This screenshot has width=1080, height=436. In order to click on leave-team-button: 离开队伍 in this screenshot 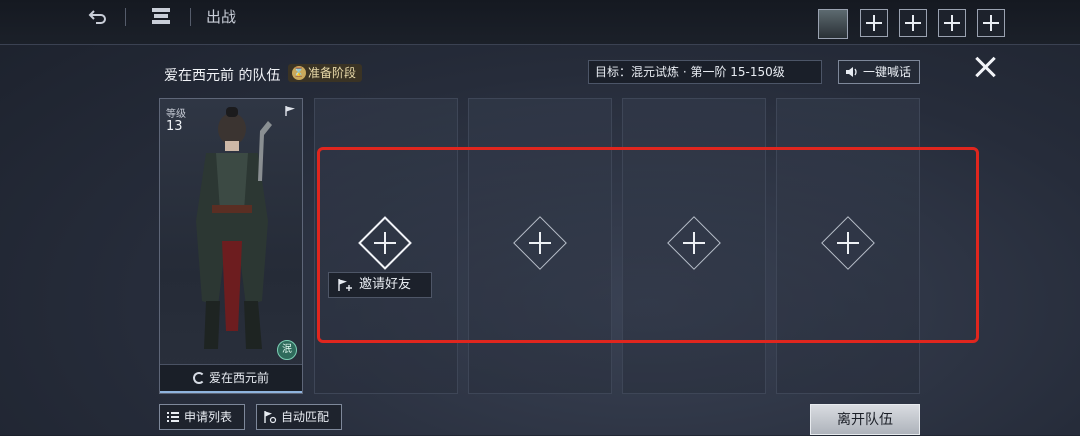, I will do `click(865, 419)`.